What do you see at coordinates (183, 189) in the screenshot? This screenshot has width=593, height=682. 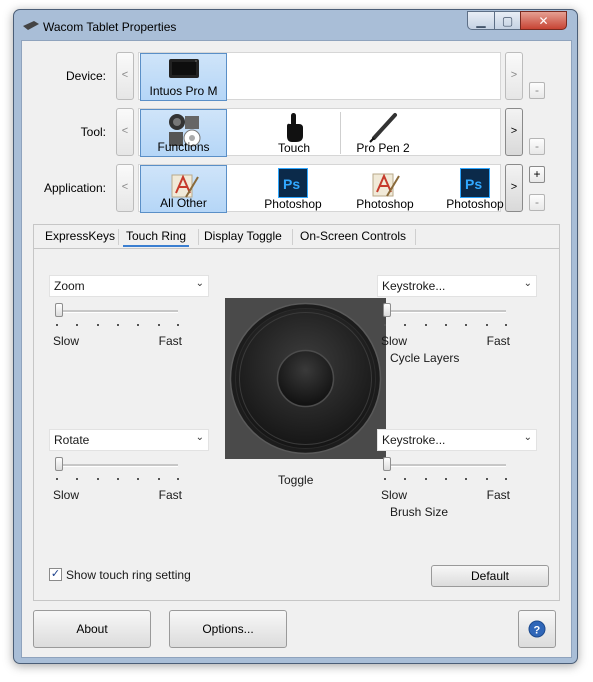 I see `app-tile-all-other: All Other` at bounding box center [183, 189].